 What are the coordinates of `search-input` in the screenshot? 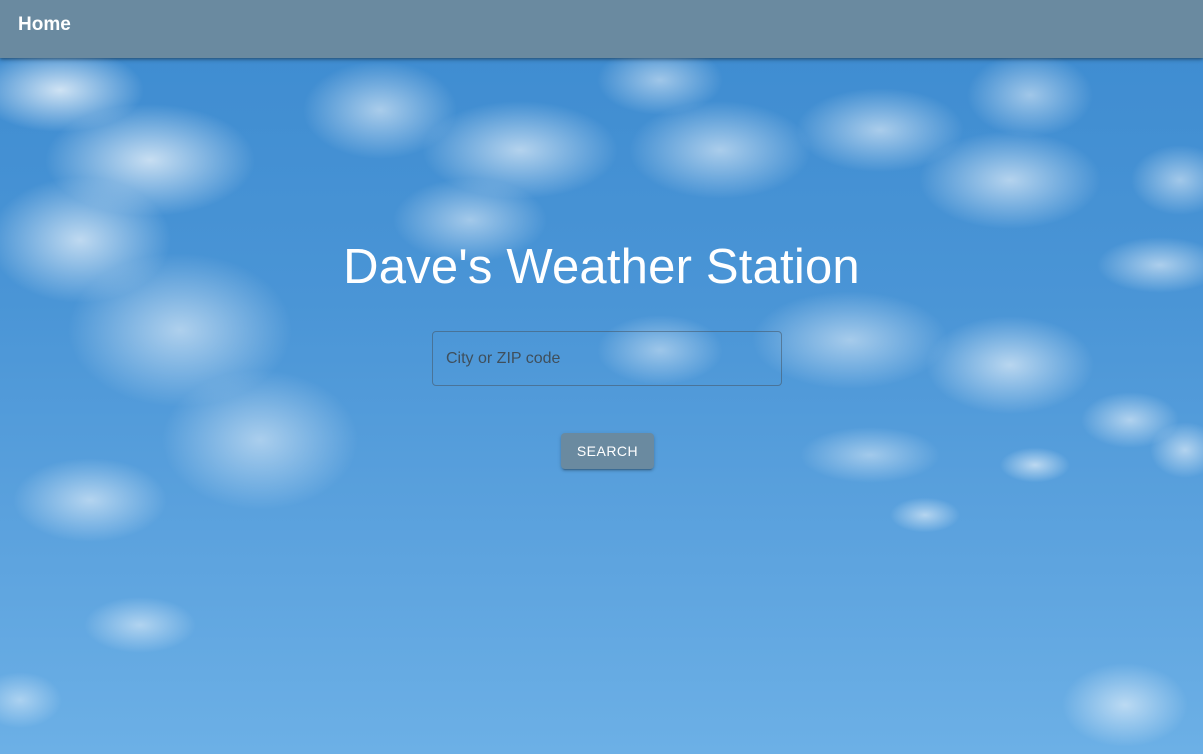 It's located at (607, 358).